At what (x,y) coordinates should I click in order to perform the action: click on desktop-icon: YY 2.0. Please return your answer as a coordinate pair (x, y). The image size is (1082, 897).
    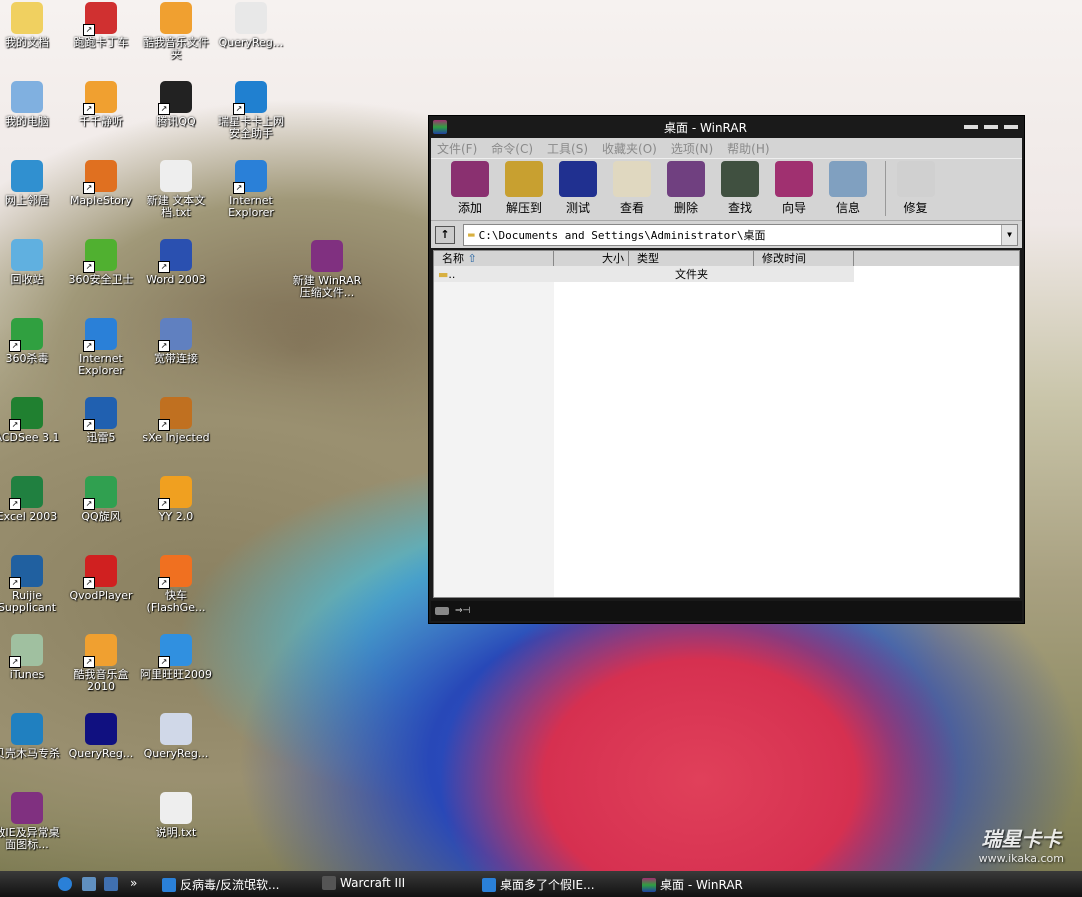
    Looking at the image, I should click on (176, 499).